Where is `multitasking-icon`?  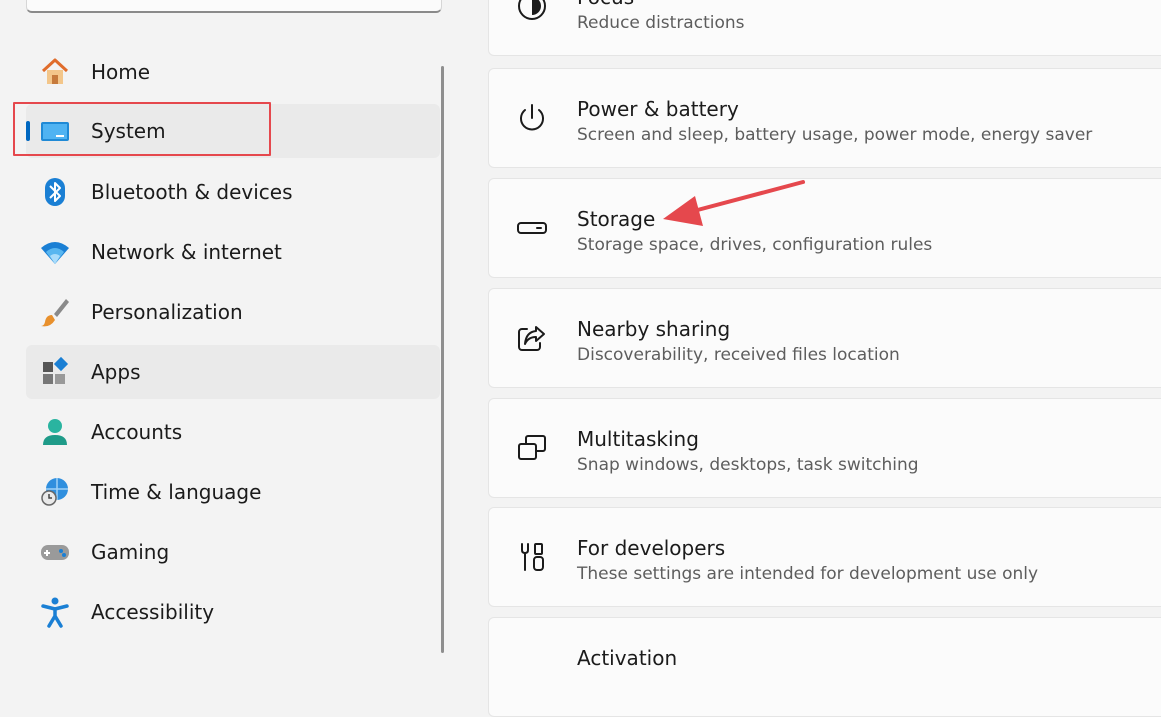
multitasking-icon is located at coordinates (532, 448).